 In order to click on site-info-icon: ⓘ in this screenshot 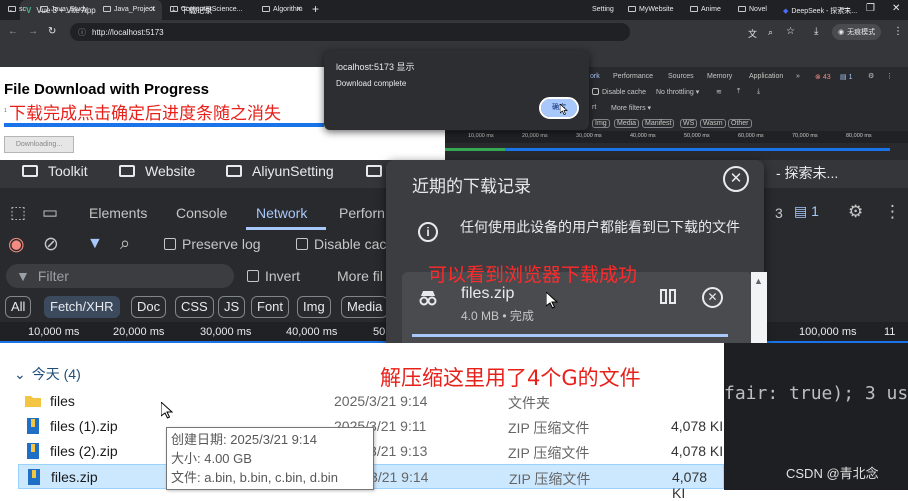, I will do `click(82, 32)`.